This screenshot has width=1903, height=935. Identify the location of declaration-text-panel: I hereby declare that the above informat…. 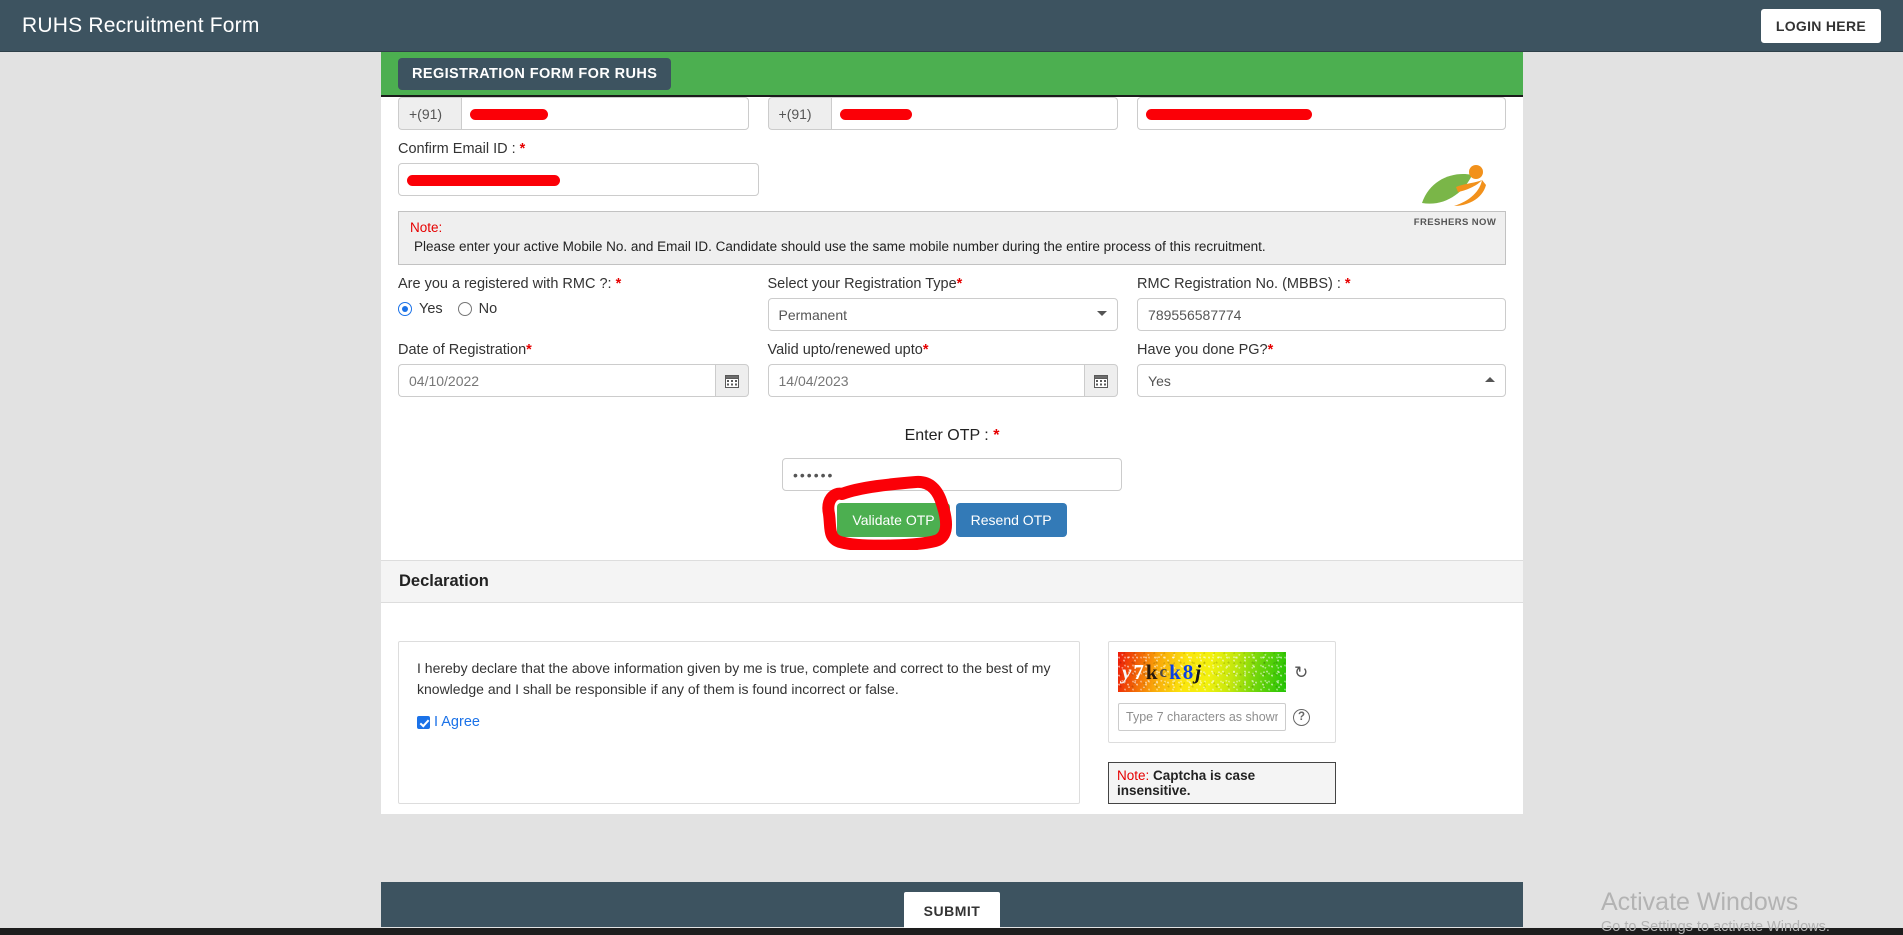
(739, 722).